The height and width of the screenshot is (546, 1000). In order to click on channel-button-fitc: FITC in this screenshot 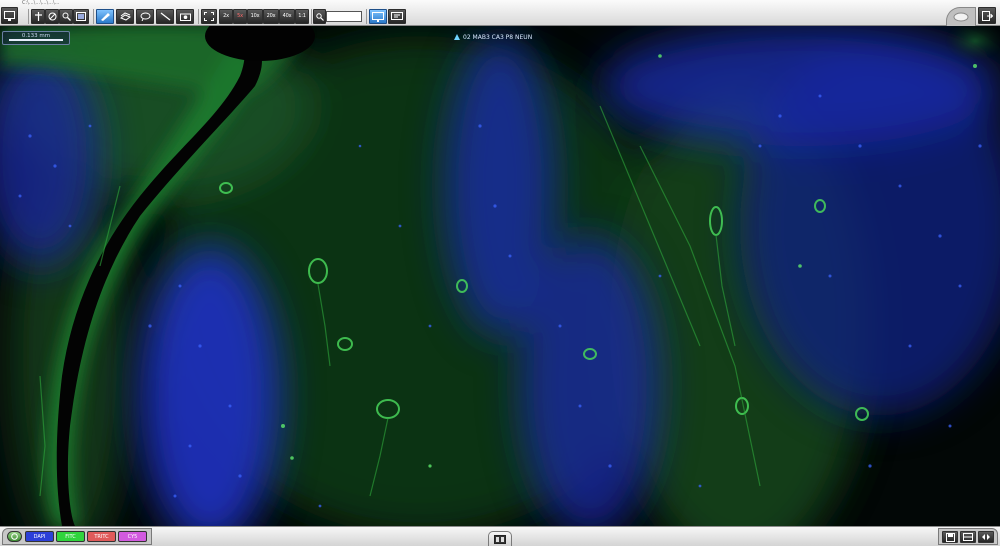, I will do `click(70, 536)`.